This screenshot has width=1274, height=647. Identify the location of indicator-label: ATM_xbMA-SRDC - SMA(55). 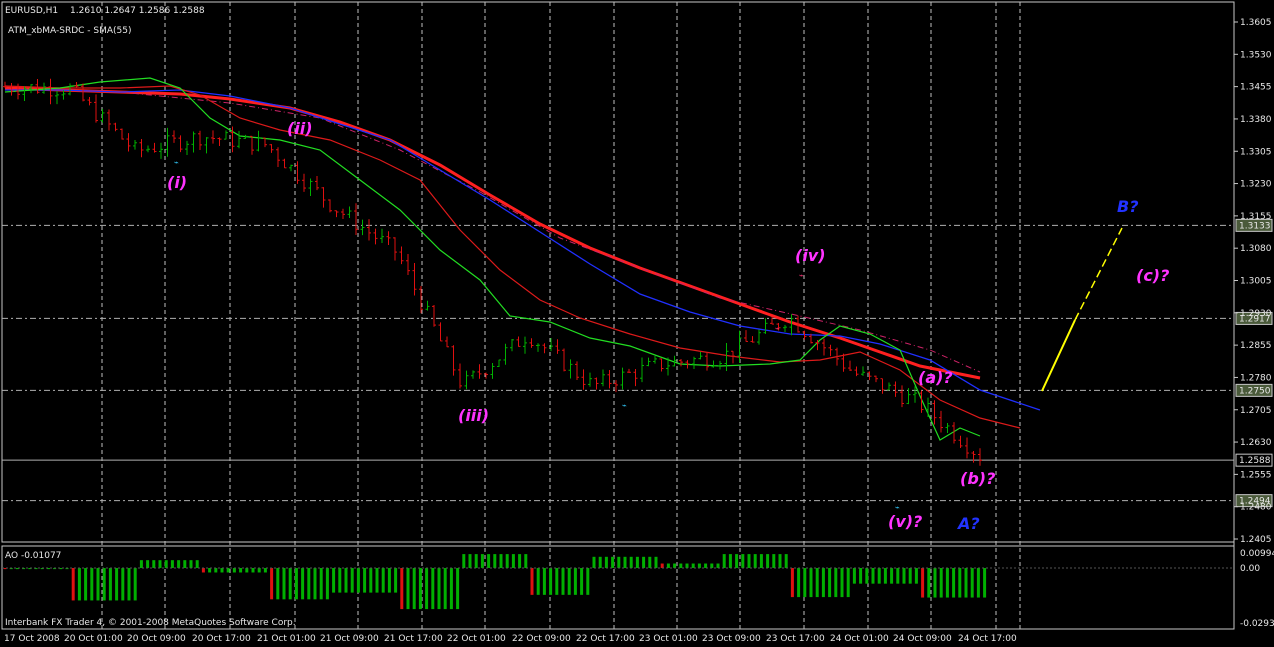
(70, 31).